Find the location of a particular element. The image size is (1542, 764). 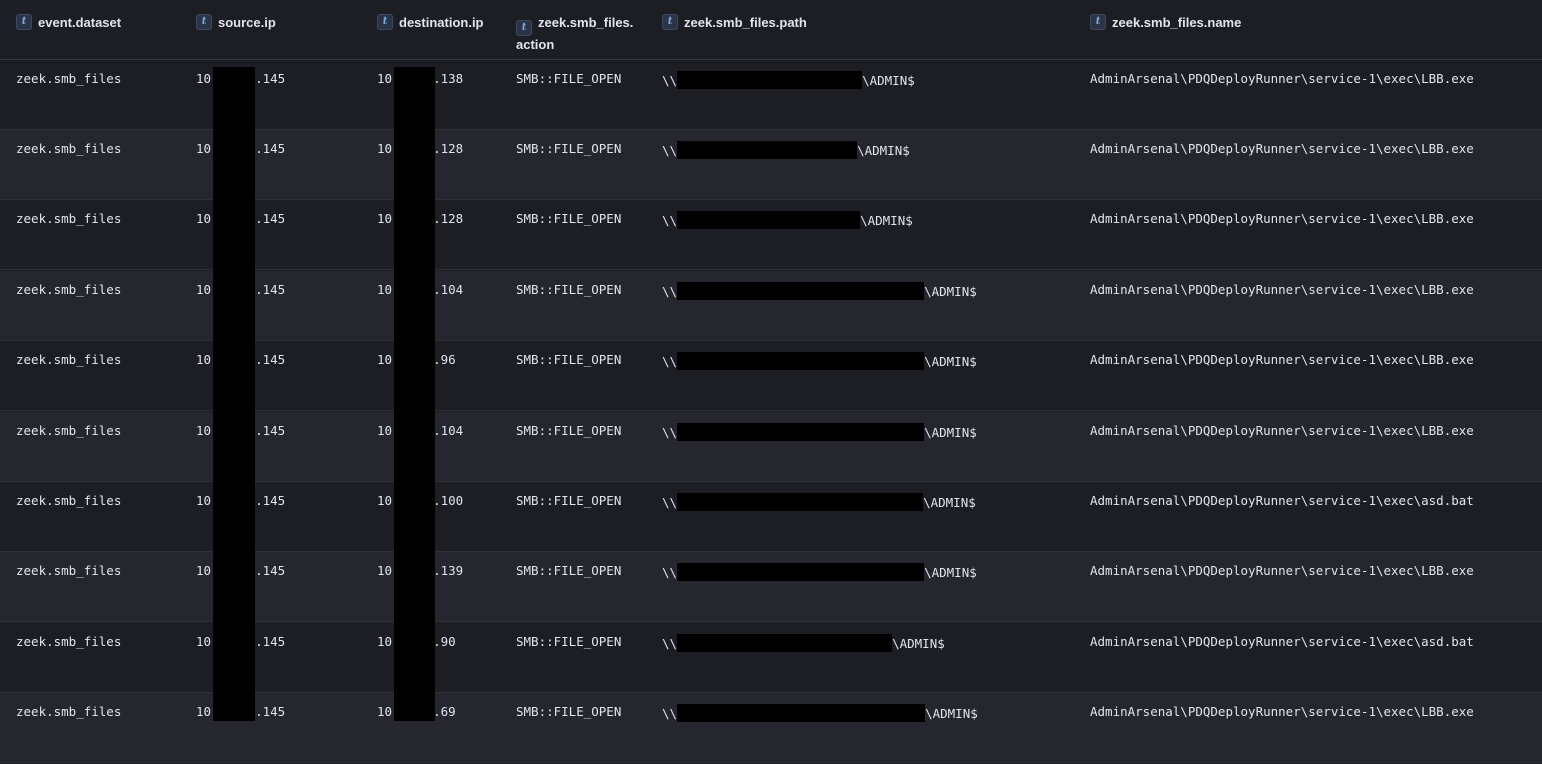

column-label: t zeek.smb_files. action is located at coordinates (581, 33).